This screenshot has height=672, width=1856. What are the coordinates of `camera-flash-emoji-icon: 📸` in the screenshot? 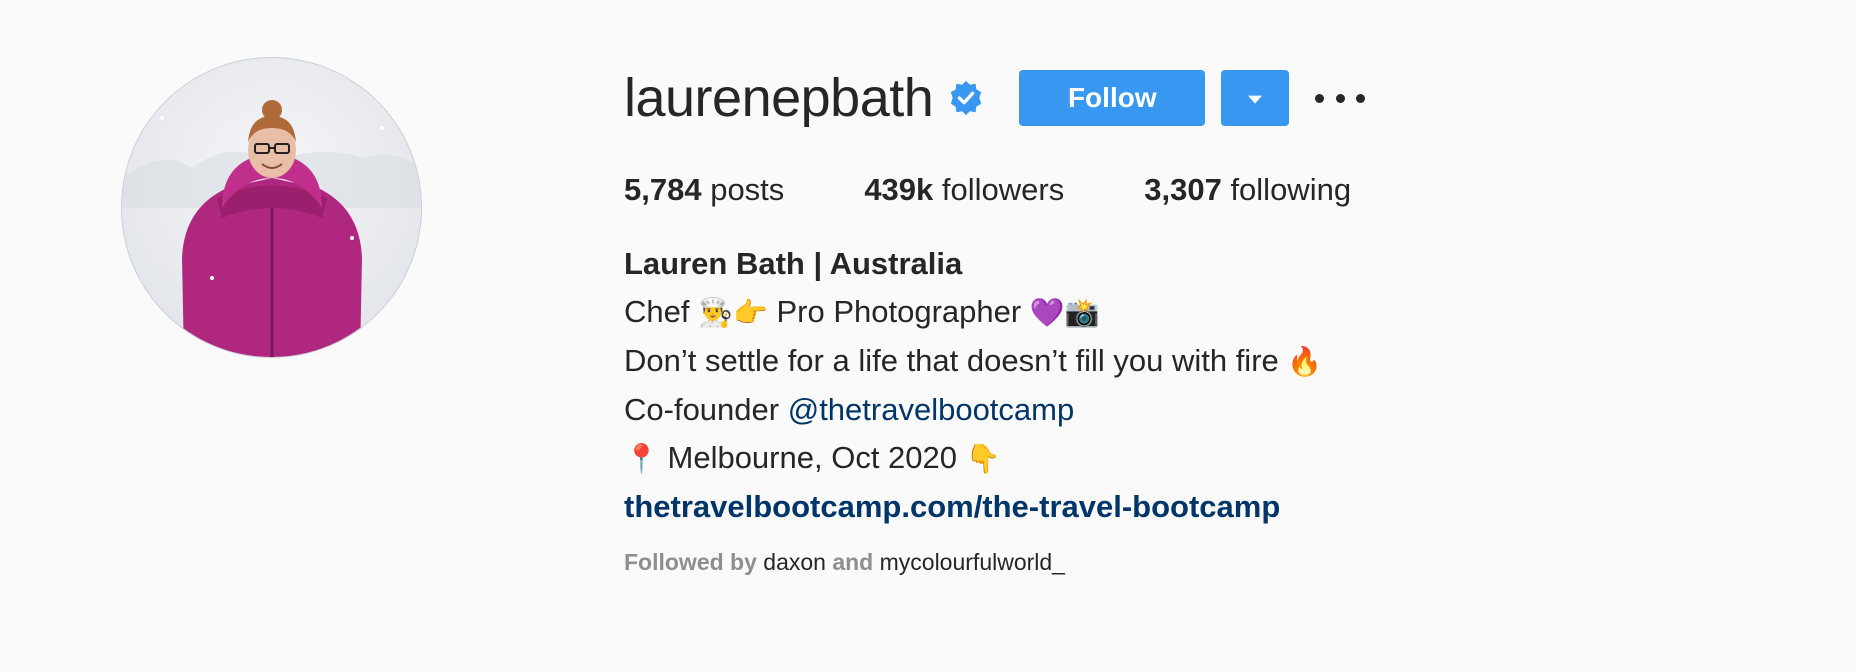 It's located at (1082, 312).